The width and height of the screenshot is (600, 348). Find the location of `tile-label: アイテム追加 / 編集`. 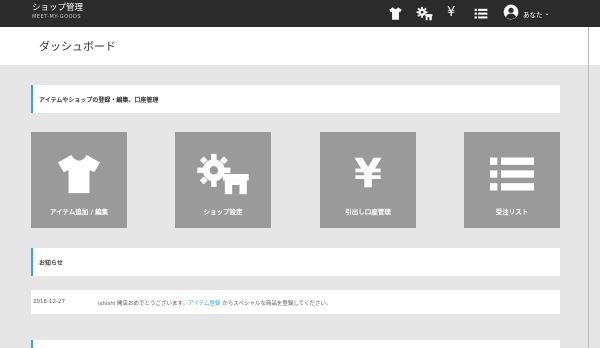

tile-label: アイテム追加 / 編集 is located at coordinates (79, 212).